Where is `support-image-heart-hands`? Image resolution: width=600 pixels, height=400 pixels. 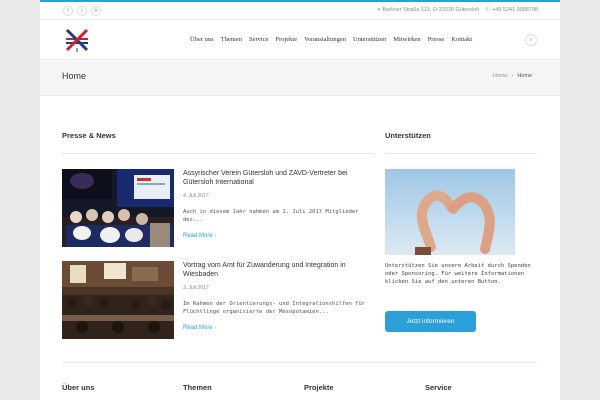 support-image-heart-hands is located at coordinates (450, 212).